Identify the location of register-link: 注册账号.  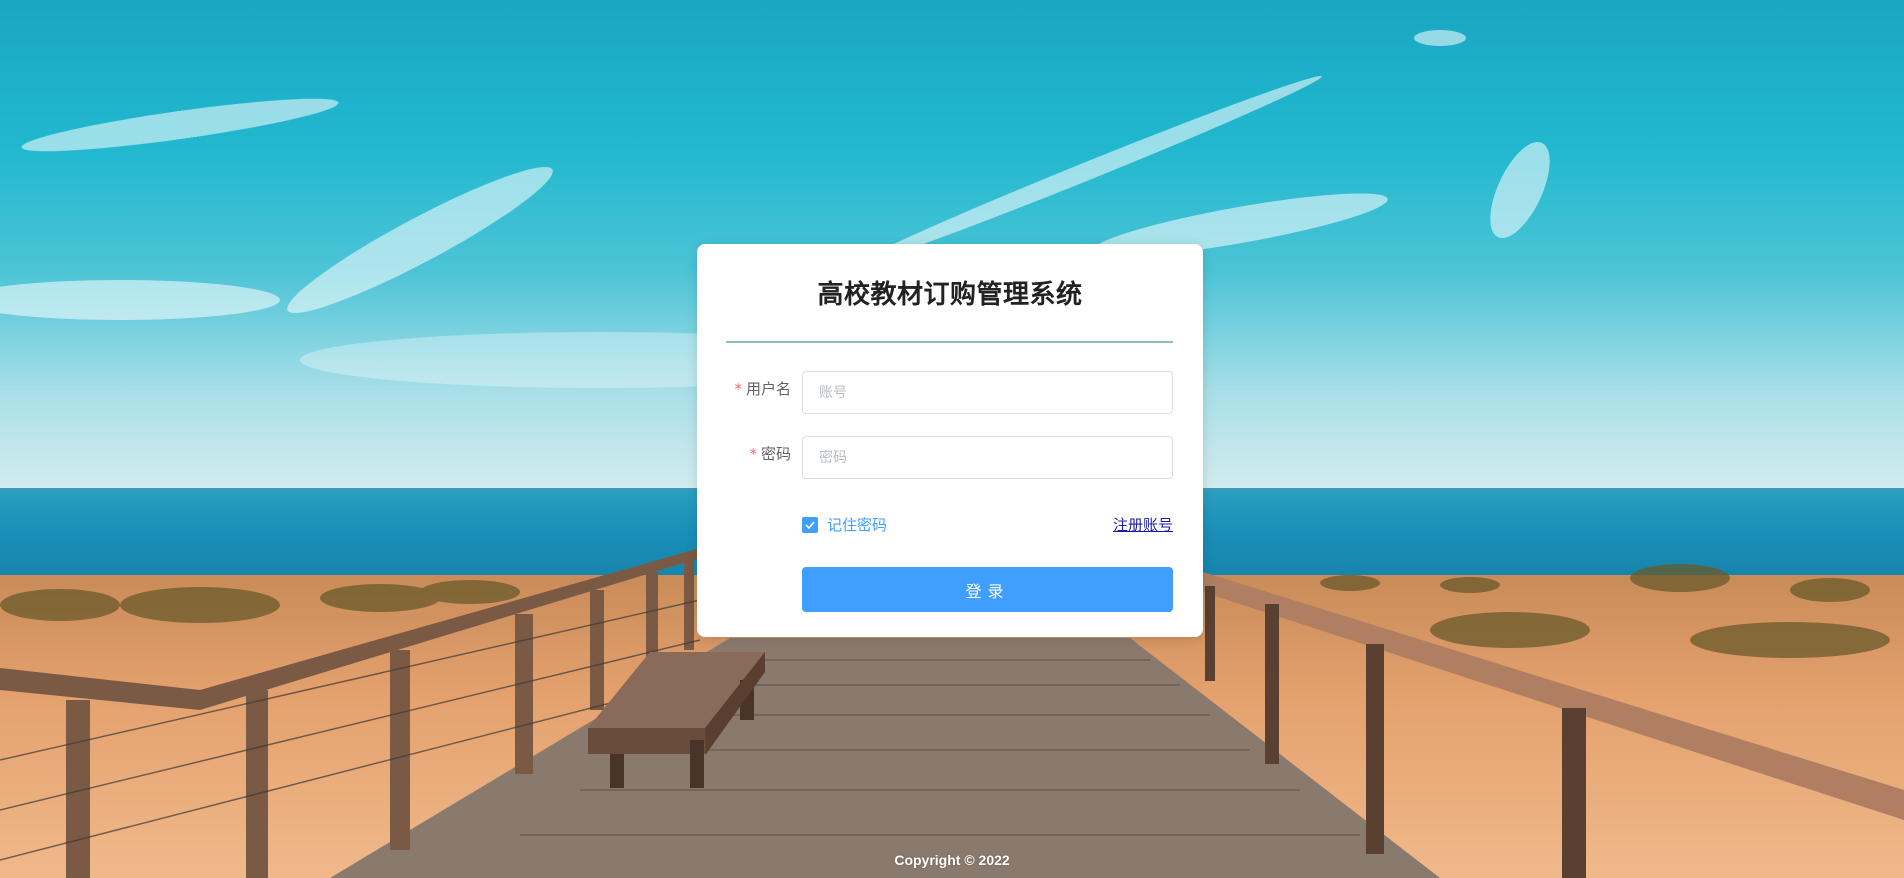
(1143, 524).